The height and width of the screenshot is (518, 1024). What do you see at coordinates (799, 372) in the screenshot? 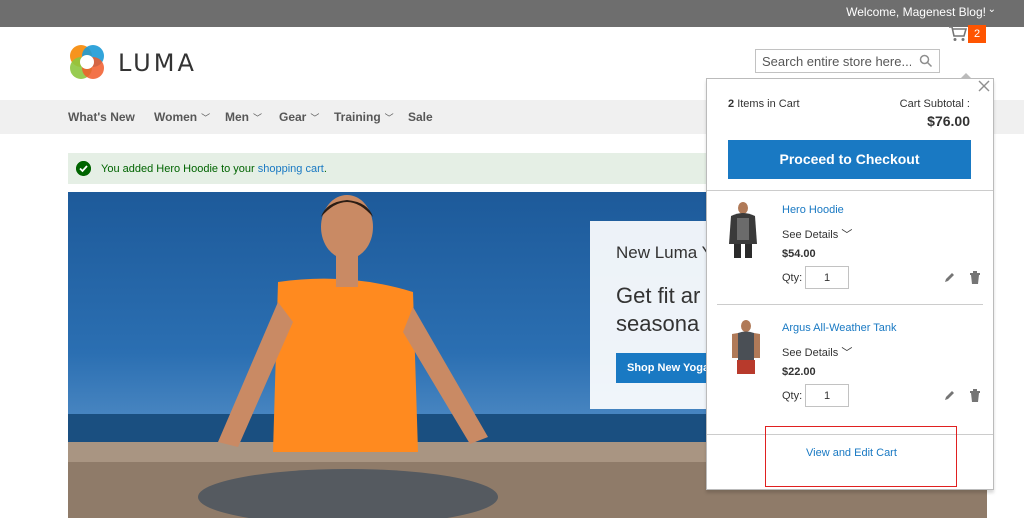
I see `product-price: $22.00` at bounding box center [799, 372].